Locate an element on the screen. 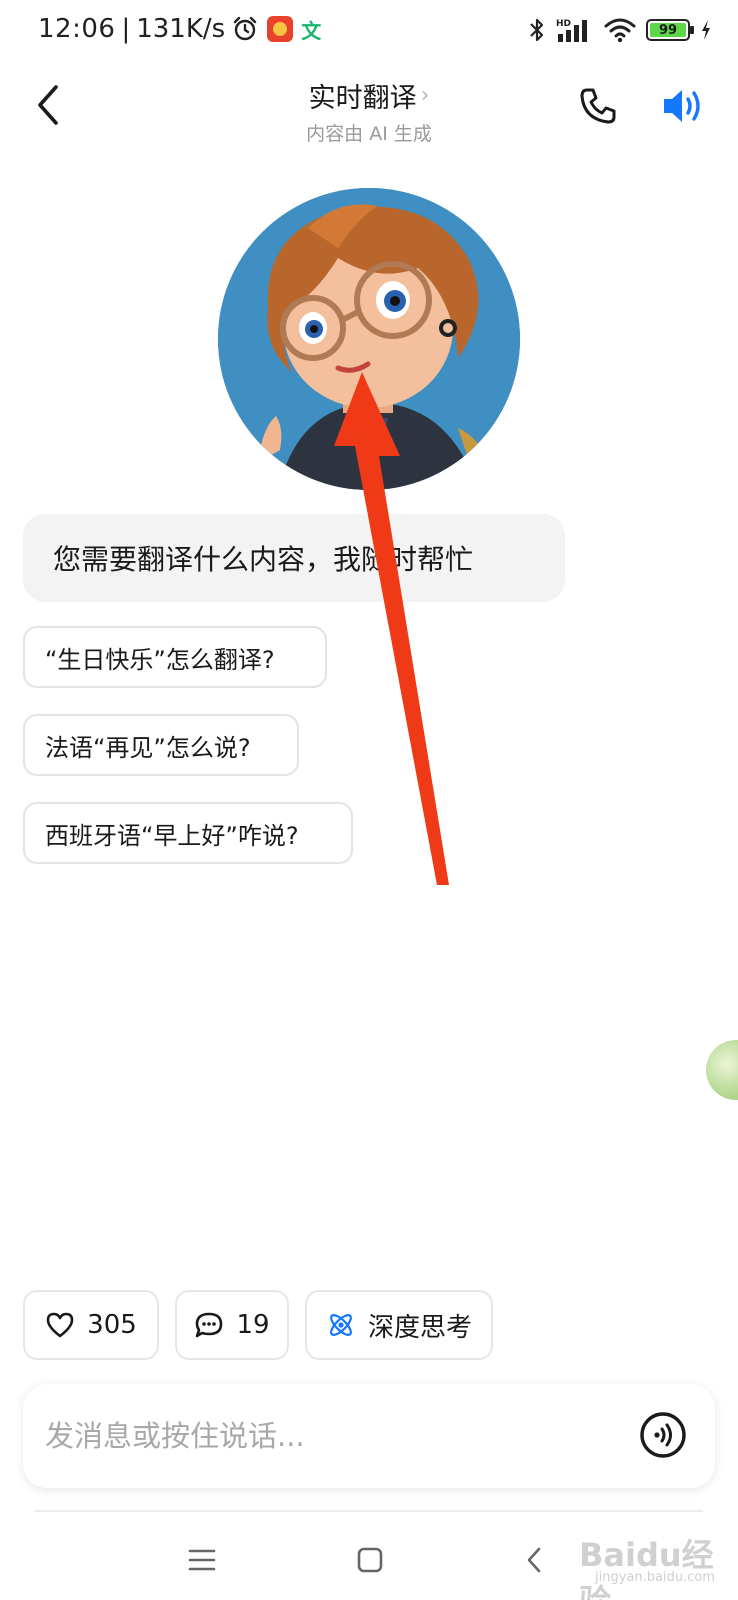 The width and height of the screenshot is (738, 1600). charging-icon is located at coordinates (706, 30).